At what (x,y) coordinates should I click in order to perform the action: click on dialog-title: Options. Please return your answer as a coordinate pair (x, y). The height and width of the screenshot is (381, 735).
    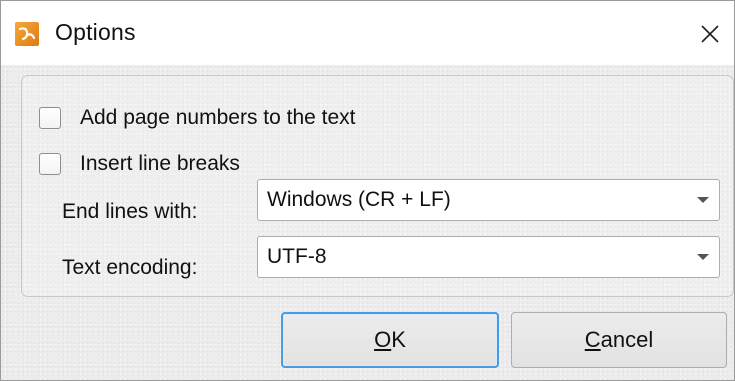
    Looking at the image, I should click on (95, 32).